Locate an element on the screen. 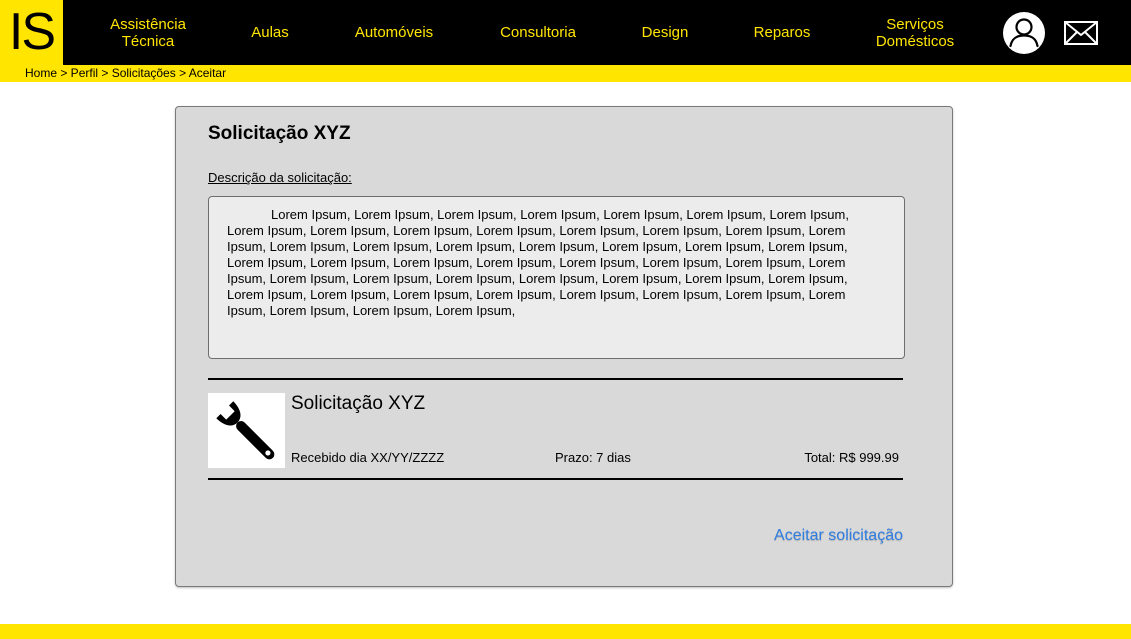  nav-item-label: Consultoria is located at coordinates (538, 32).